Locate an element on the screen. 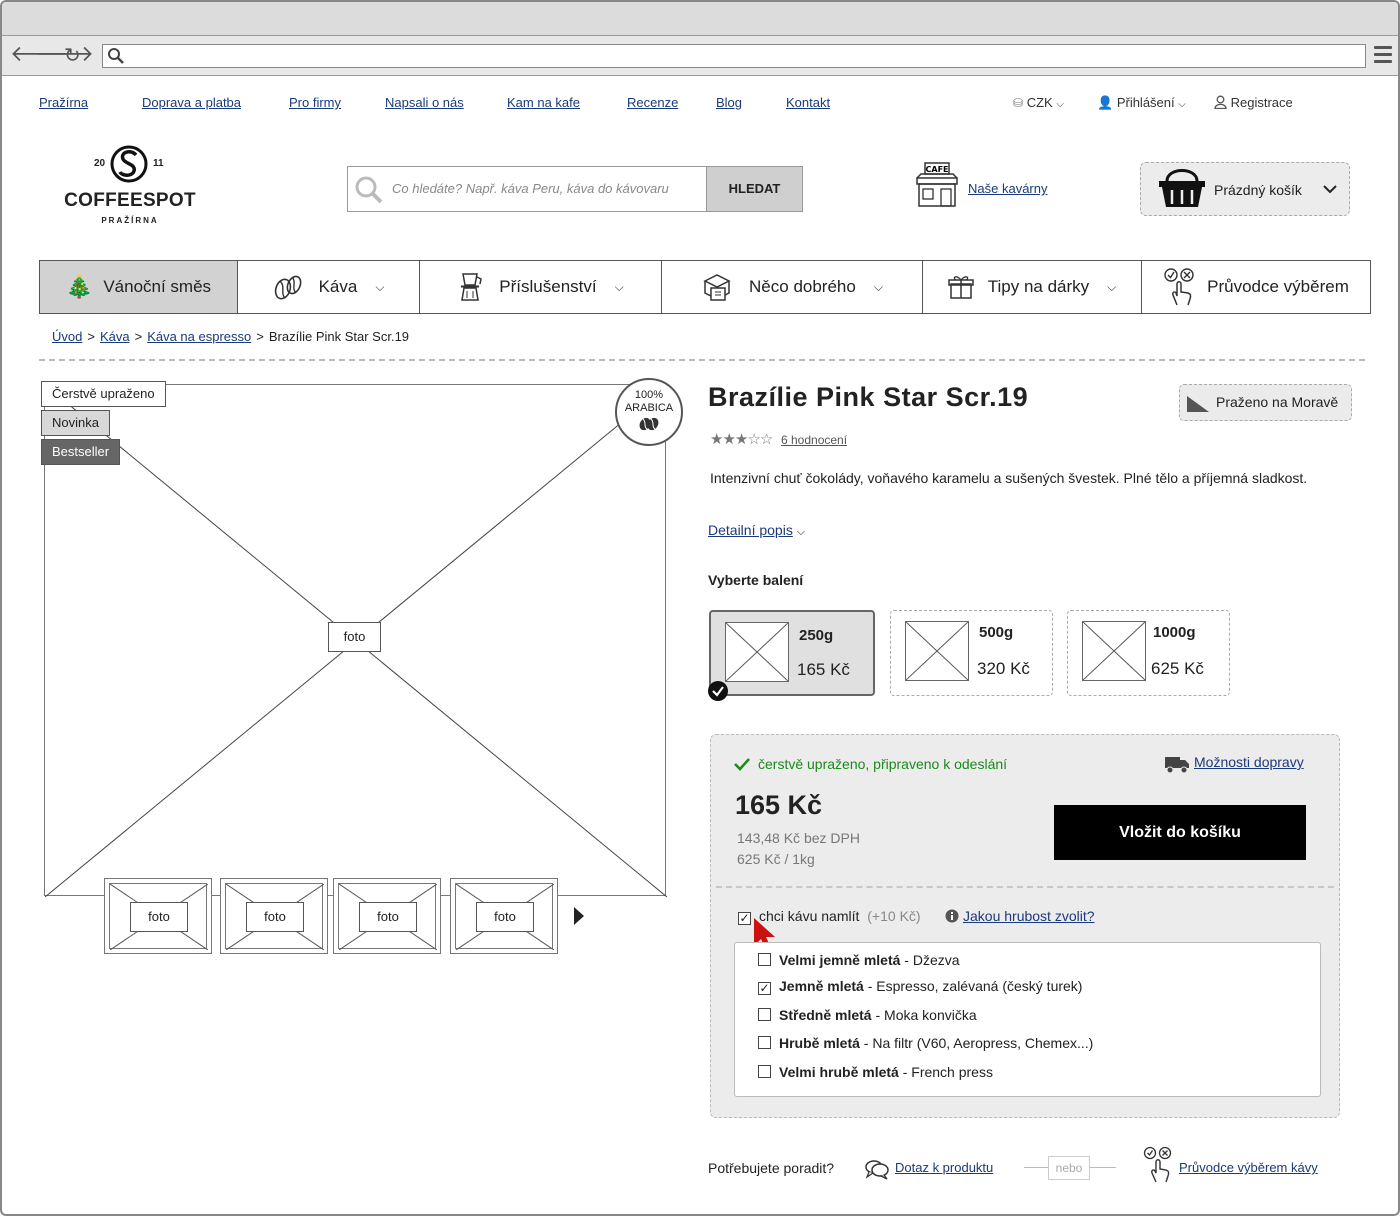  rating-stars: ★★★☆☆ is located at coordinates (741, 439).